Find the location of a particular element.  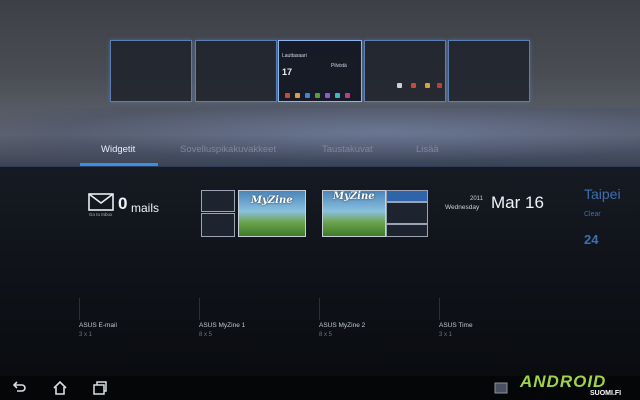

myzine2-preview: MyZine is located at coordinates (354, 213).